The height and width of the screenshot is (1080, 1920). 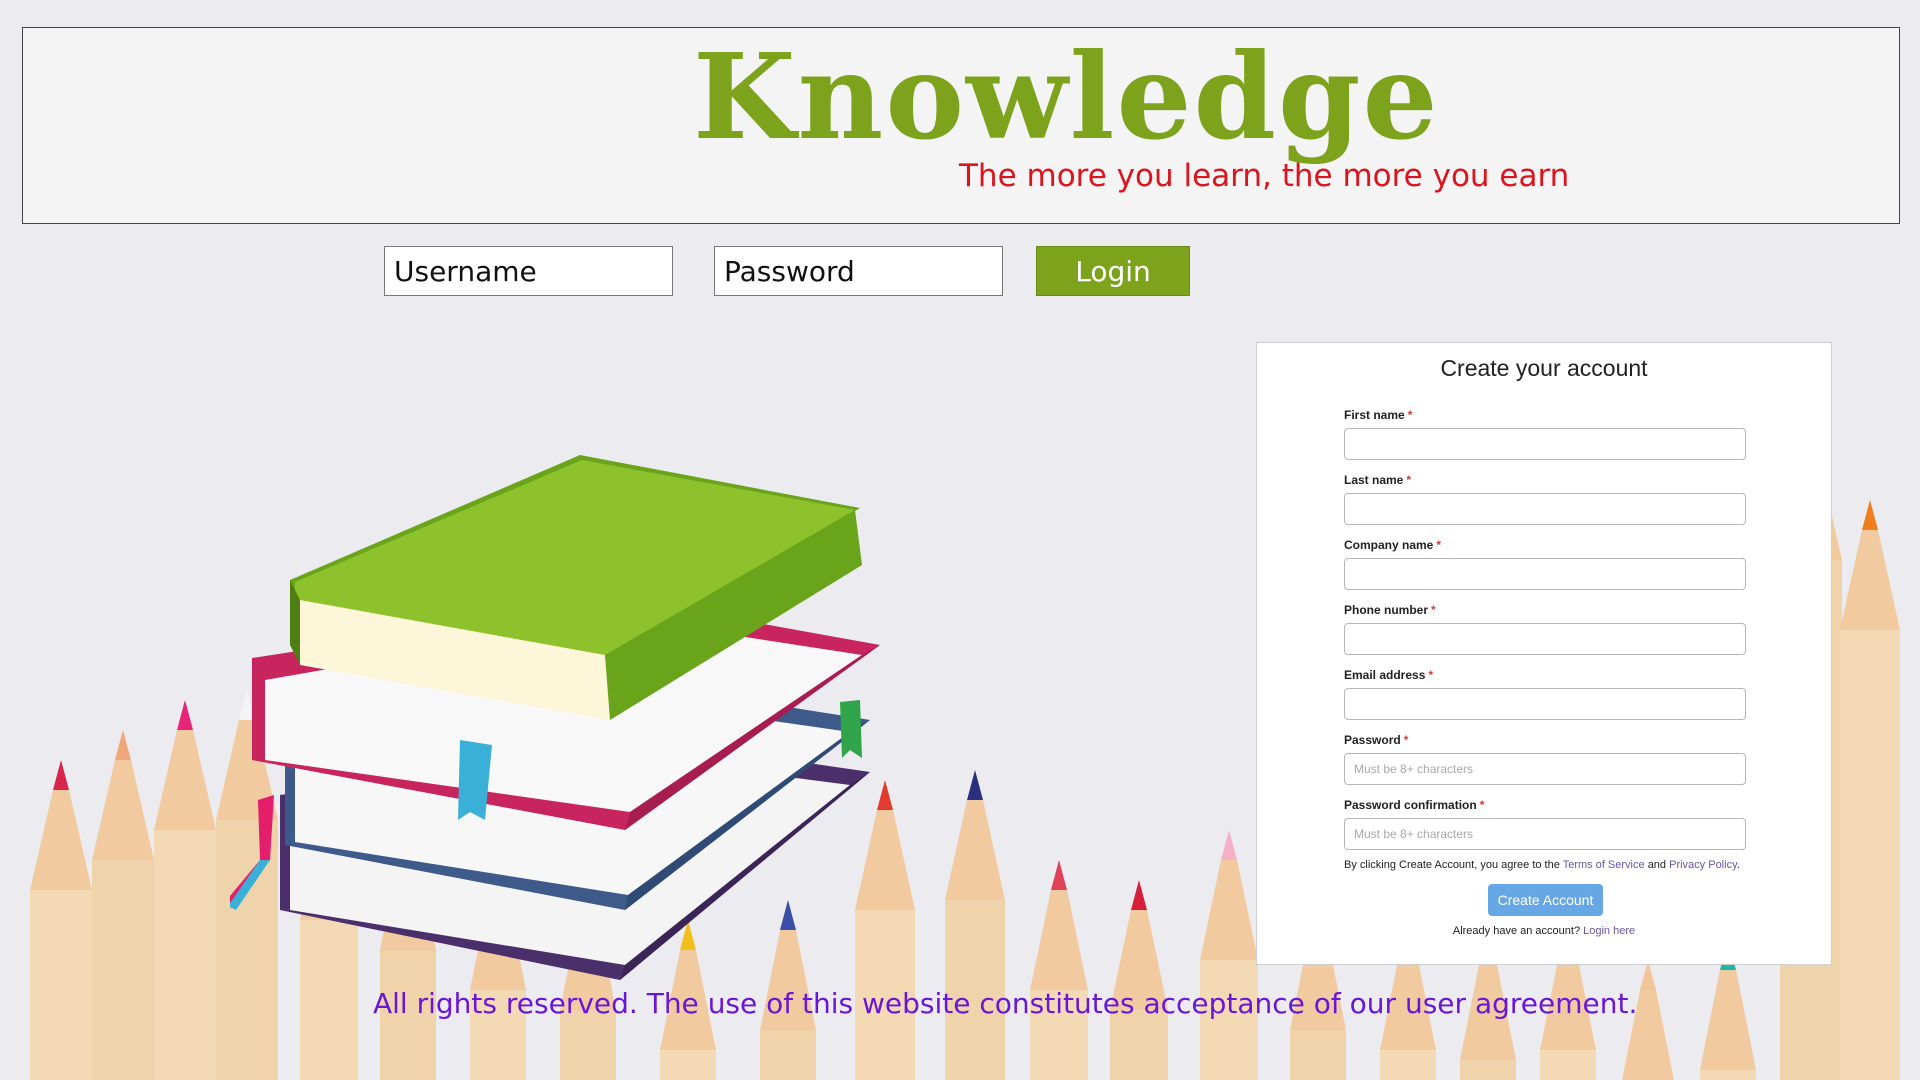 I want to click on field-label: Company name *, so click(x=1393, y=545).